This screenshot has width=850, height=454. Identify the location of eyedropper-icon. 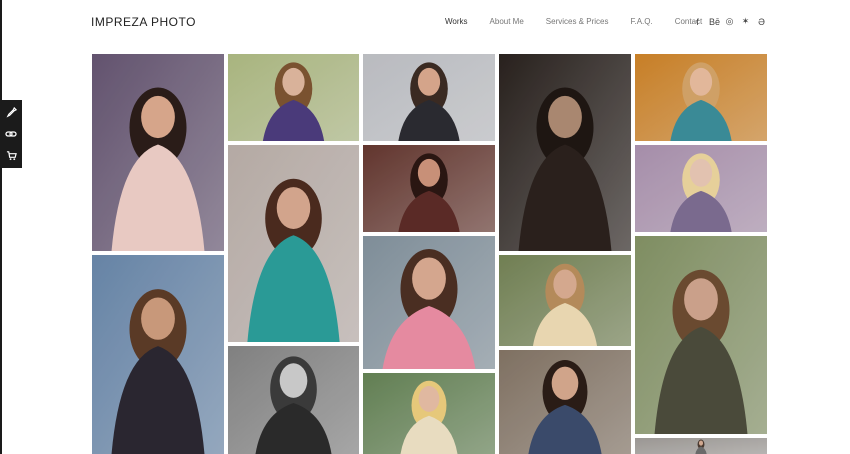
(11, 113).